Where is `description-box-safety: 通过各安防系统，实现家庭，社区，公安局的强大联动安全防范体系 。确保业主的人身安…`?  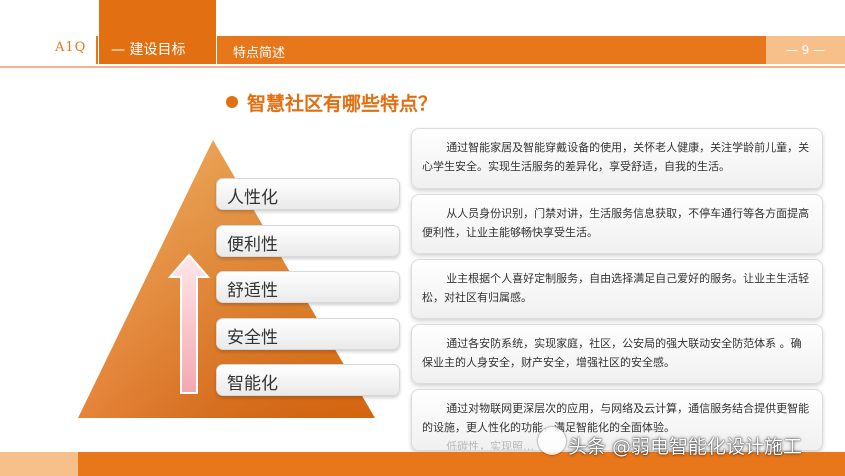 description-box-safety: 通过各安防系统，实现家庭，社区，公安局的强大联动安全防范体系 。确保业主的人身安… is located at coordinates (617, 354).